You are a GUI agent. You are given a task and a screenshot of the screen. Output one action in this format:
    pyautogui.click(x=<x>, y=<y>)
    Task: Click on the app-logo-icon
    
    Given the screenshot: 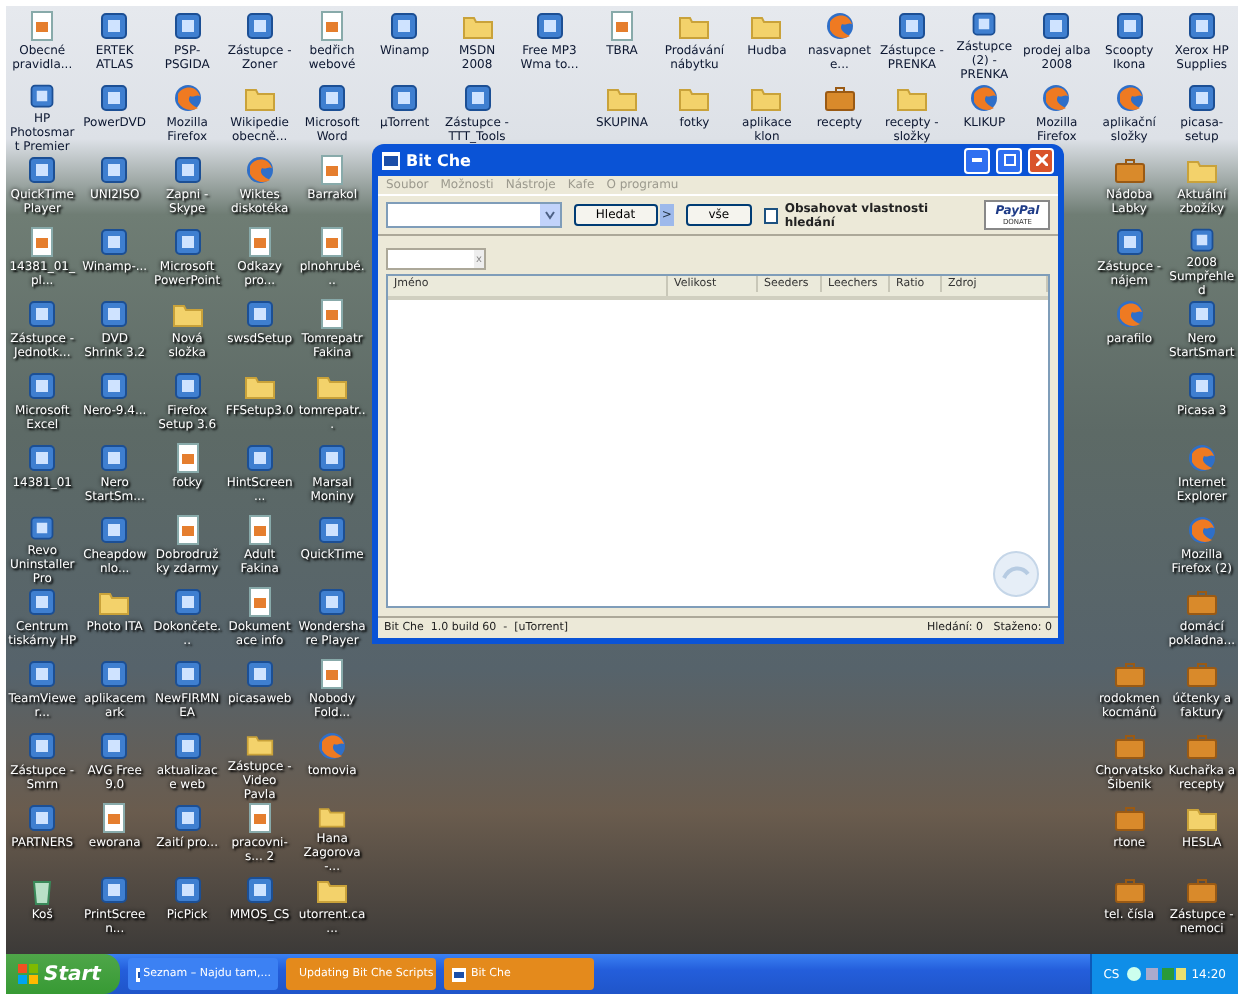 What is the action you would take?
    pyautogui.click(x=391, y=160)
    